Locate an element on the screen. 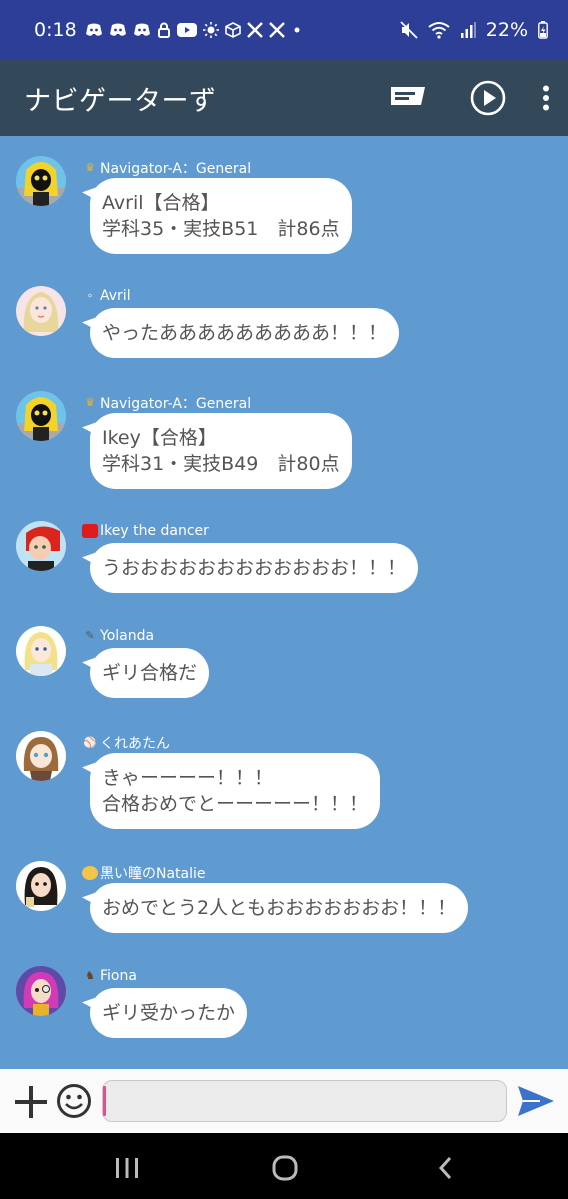 This screenshot has width=568, height=1199. message-bubble: ギリ合格だ is located at coordinates (150, 673).